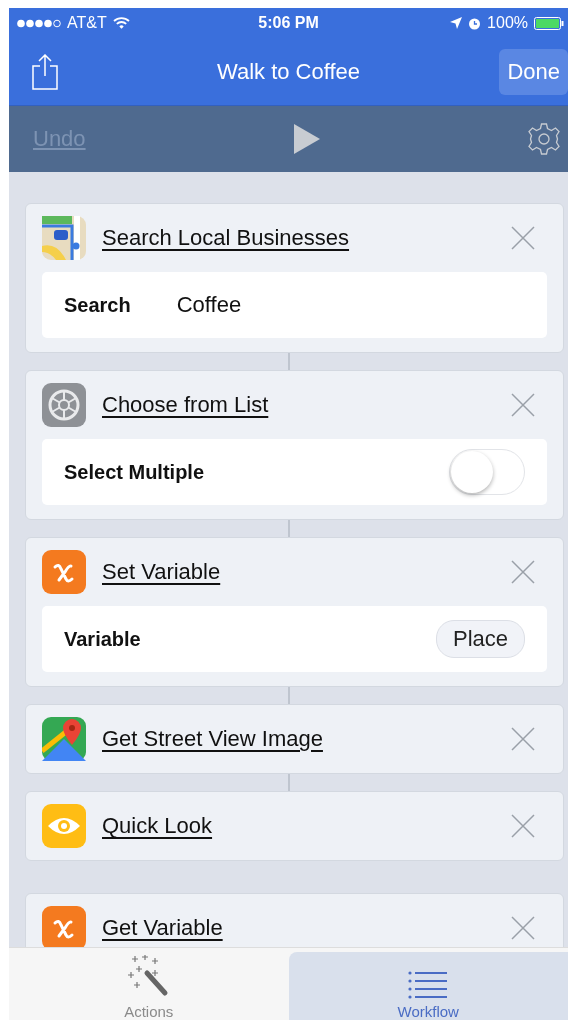 This screenshot has width=568, height=1020. I want to click on variable-icon, so click(64, 572).